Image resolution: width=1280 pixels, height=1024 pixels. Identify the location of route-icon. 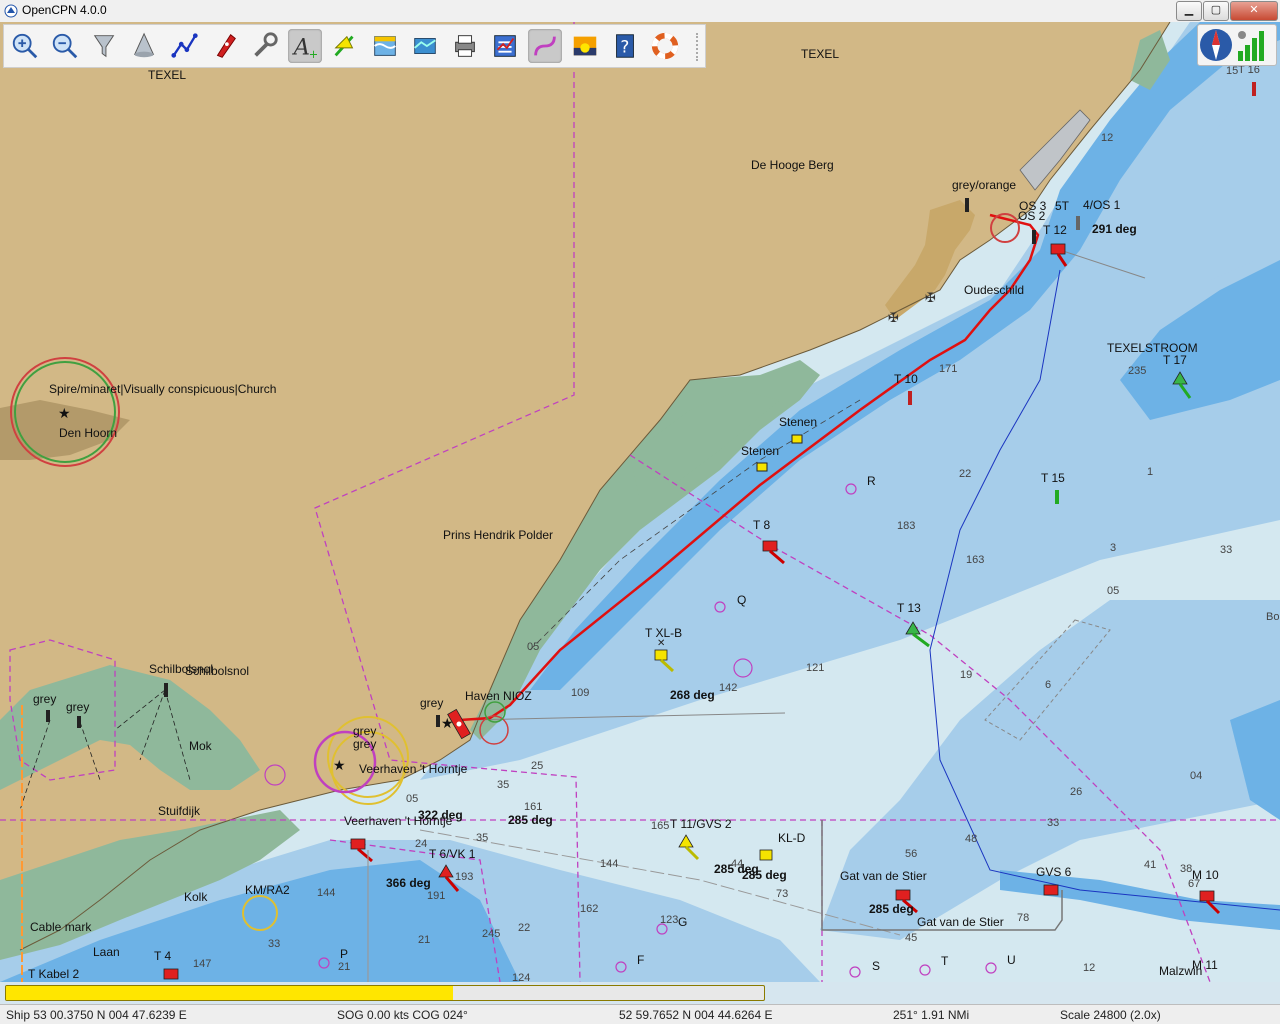
(184, 45).